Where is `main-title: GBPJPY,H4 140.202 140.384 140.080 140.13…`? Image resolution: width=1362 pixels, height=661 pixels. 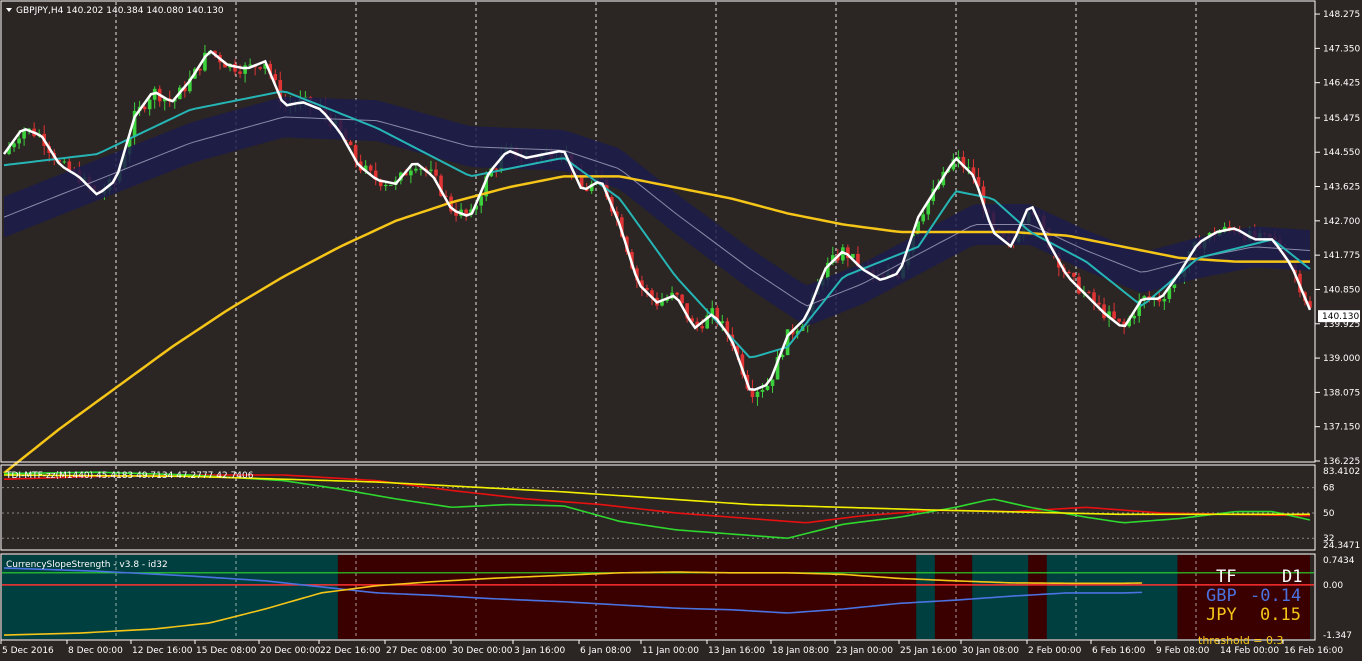
main-title: GBPJPY,H4 140.202 140.384 140.080 140.13… is located at coordinates (115, 11).